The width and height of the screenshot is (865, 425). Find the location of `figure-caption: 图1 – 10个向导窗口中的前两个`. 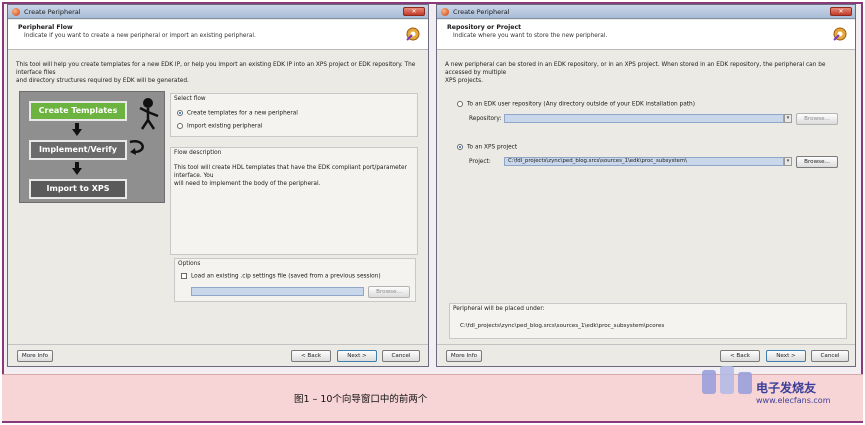

figure-caption: 图1 – 10个向导窗口中的前两个 is located at coordinates (361, 399).